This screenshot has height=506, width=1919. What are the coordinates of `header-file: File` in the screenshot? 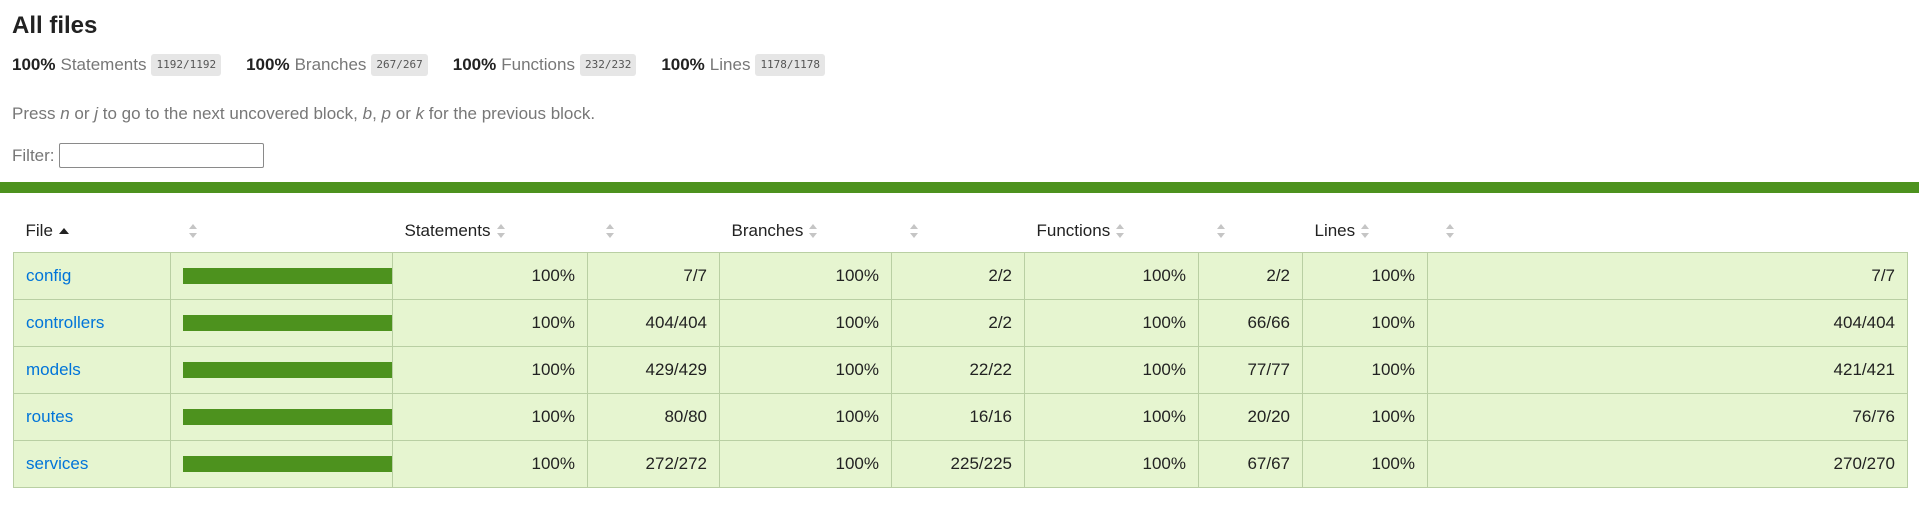 It's located at (92, 231).